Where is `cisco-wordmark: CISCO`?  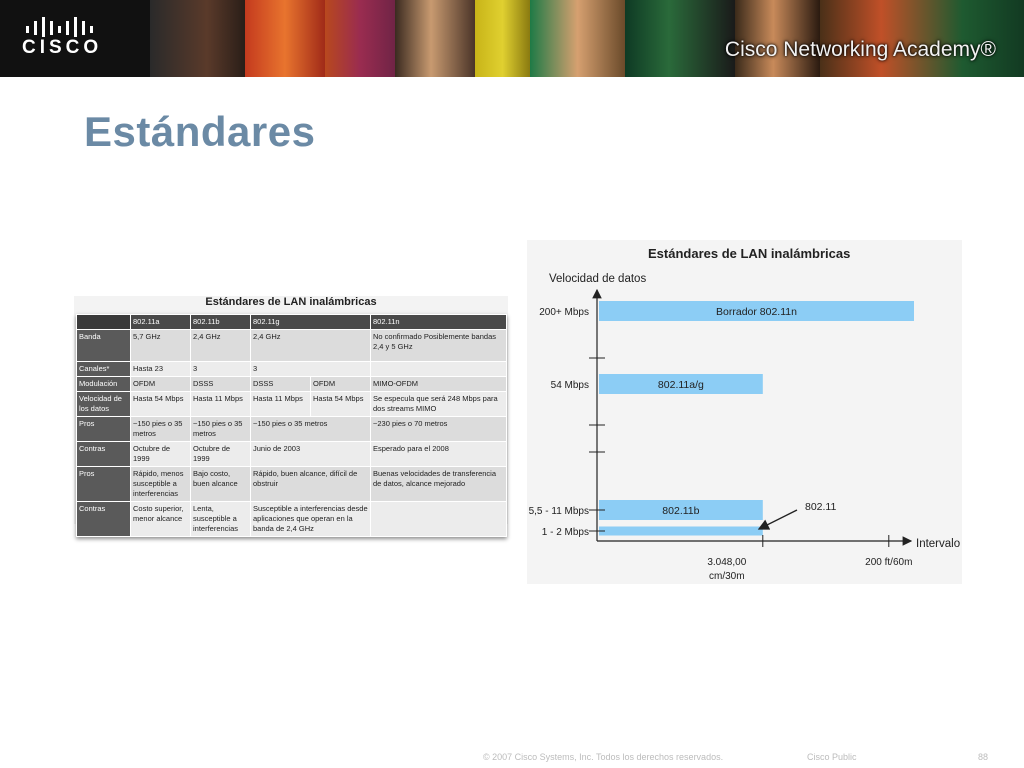
cisco-wordmark: CISCO is located at coordinates (62, 47).